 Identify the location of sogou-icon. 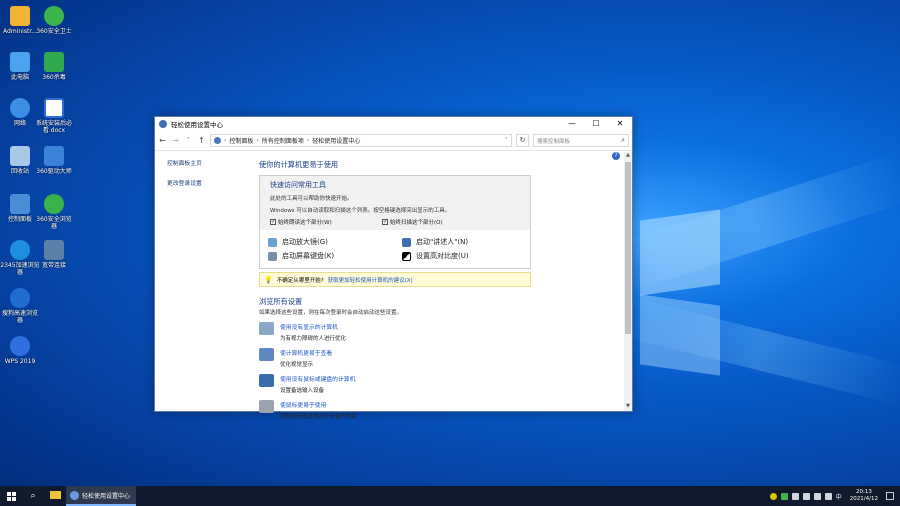
(20, 298).